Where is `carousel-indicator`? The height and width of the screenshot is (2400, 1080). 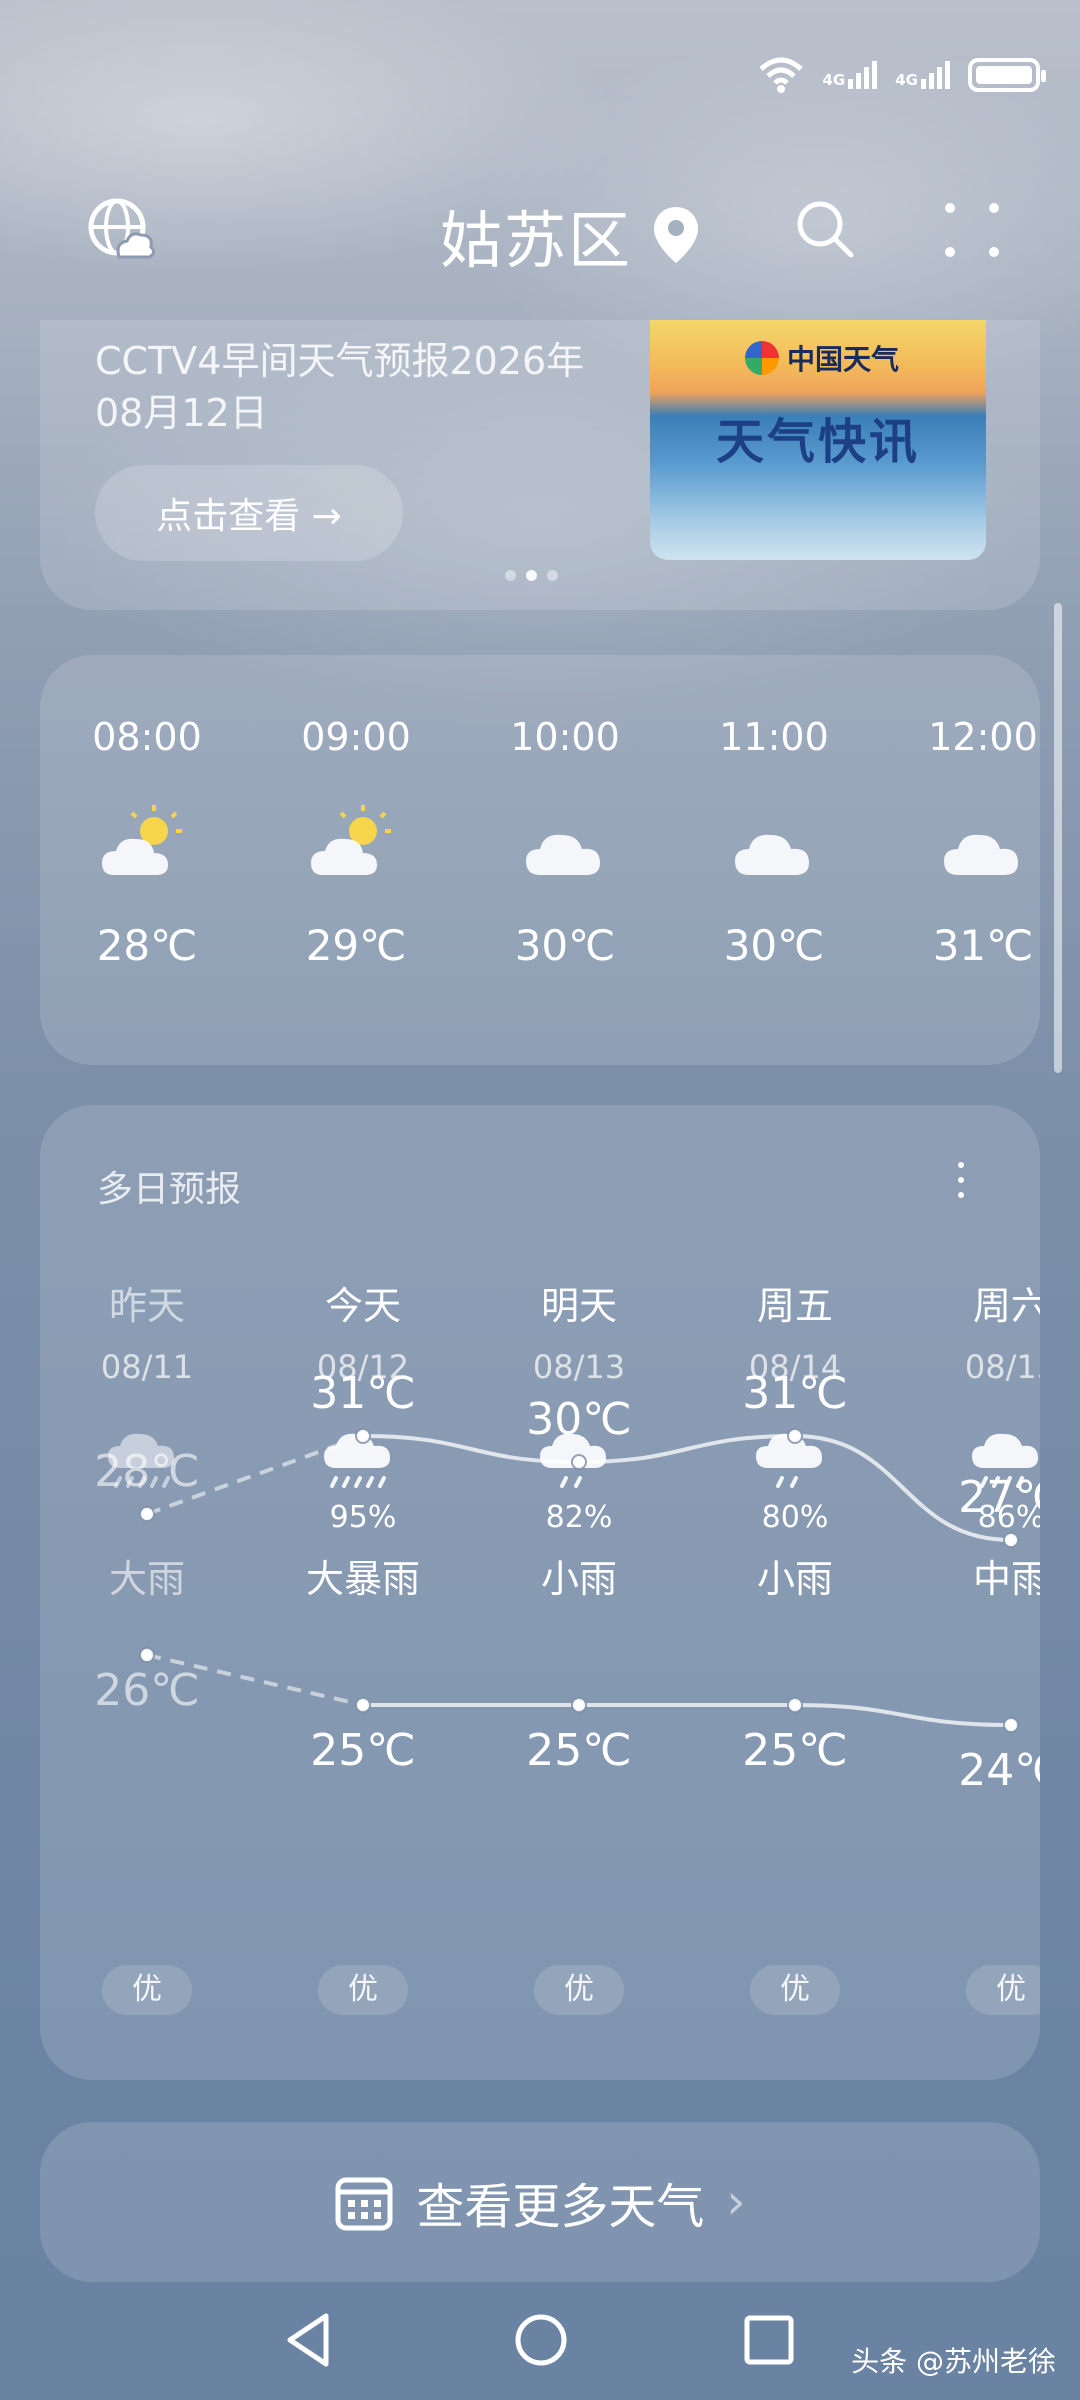 carousel-indicator is located at coordinates (531, 575).